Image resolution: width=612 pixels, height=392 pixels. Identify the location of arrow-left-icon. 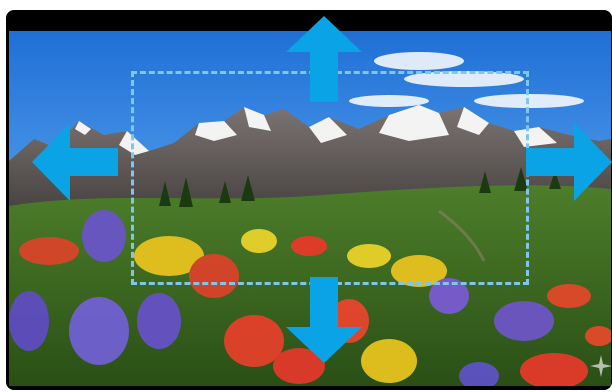
(75, 162).